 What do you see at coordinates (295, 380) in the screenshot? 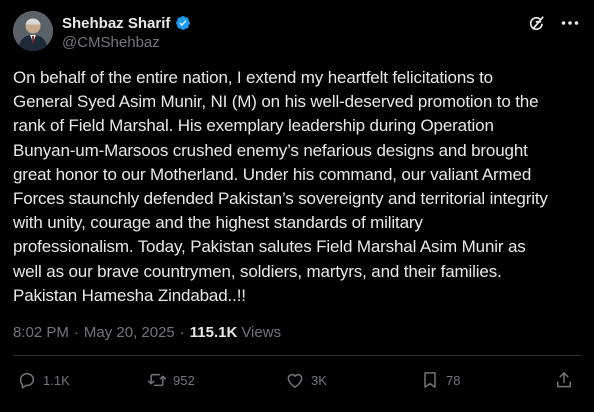
I see `heart-icon` at bounding box center [295, 380].